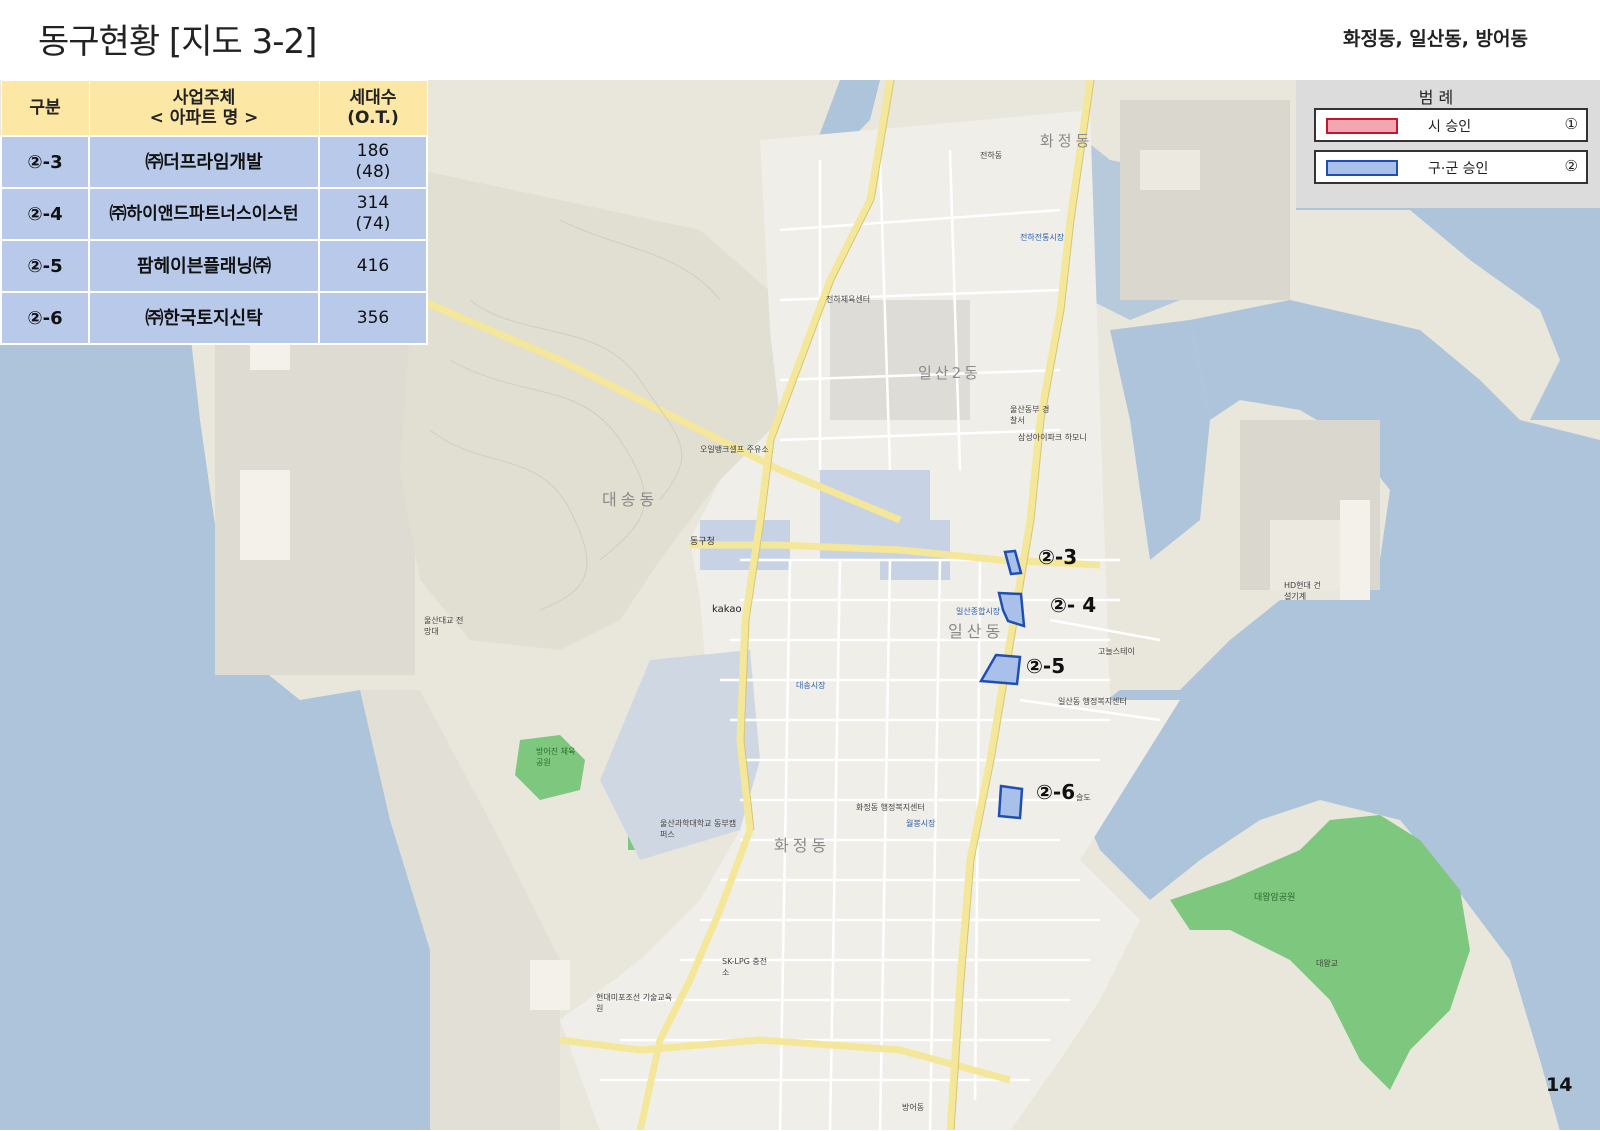  What do you see at coordinates (630, 499) in the screenshot?
I see `district-label-daesong: 대송동` at bounding box center [630, 499].